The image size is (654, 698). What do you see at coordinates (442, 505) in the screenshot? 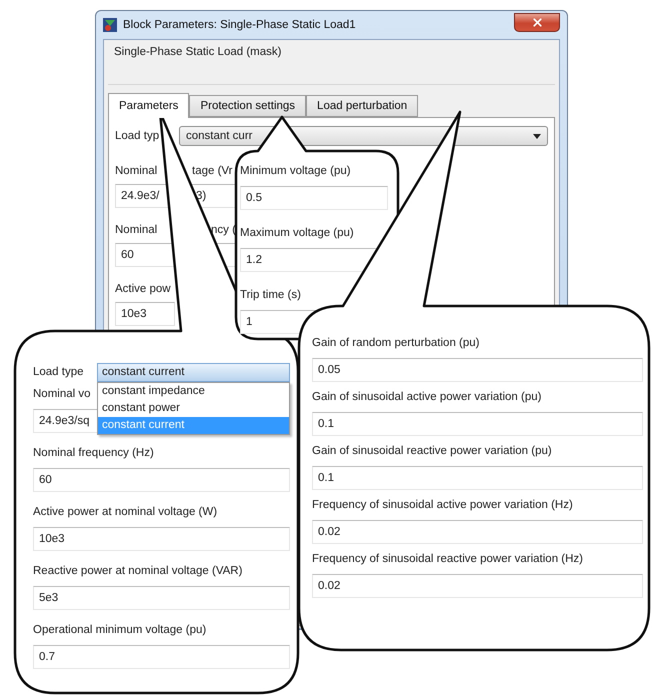
I see `field-label: Frequency of sinusoidal active power variation (Hz)` at bounding box center [442, 505].